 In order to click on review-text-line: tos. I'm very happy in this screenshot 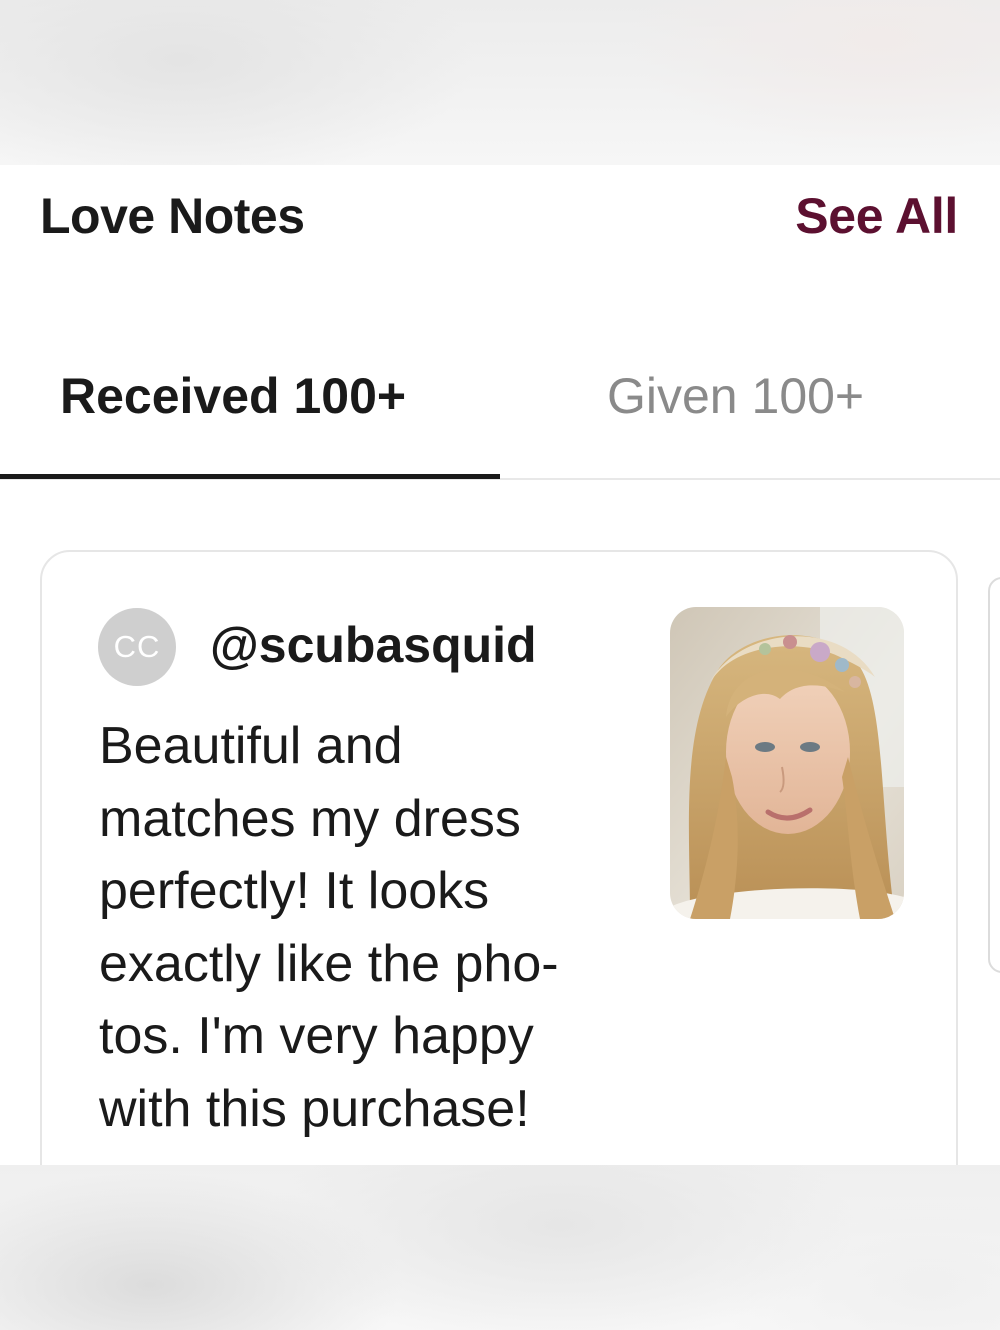, I will do `click(316, 1036)`.